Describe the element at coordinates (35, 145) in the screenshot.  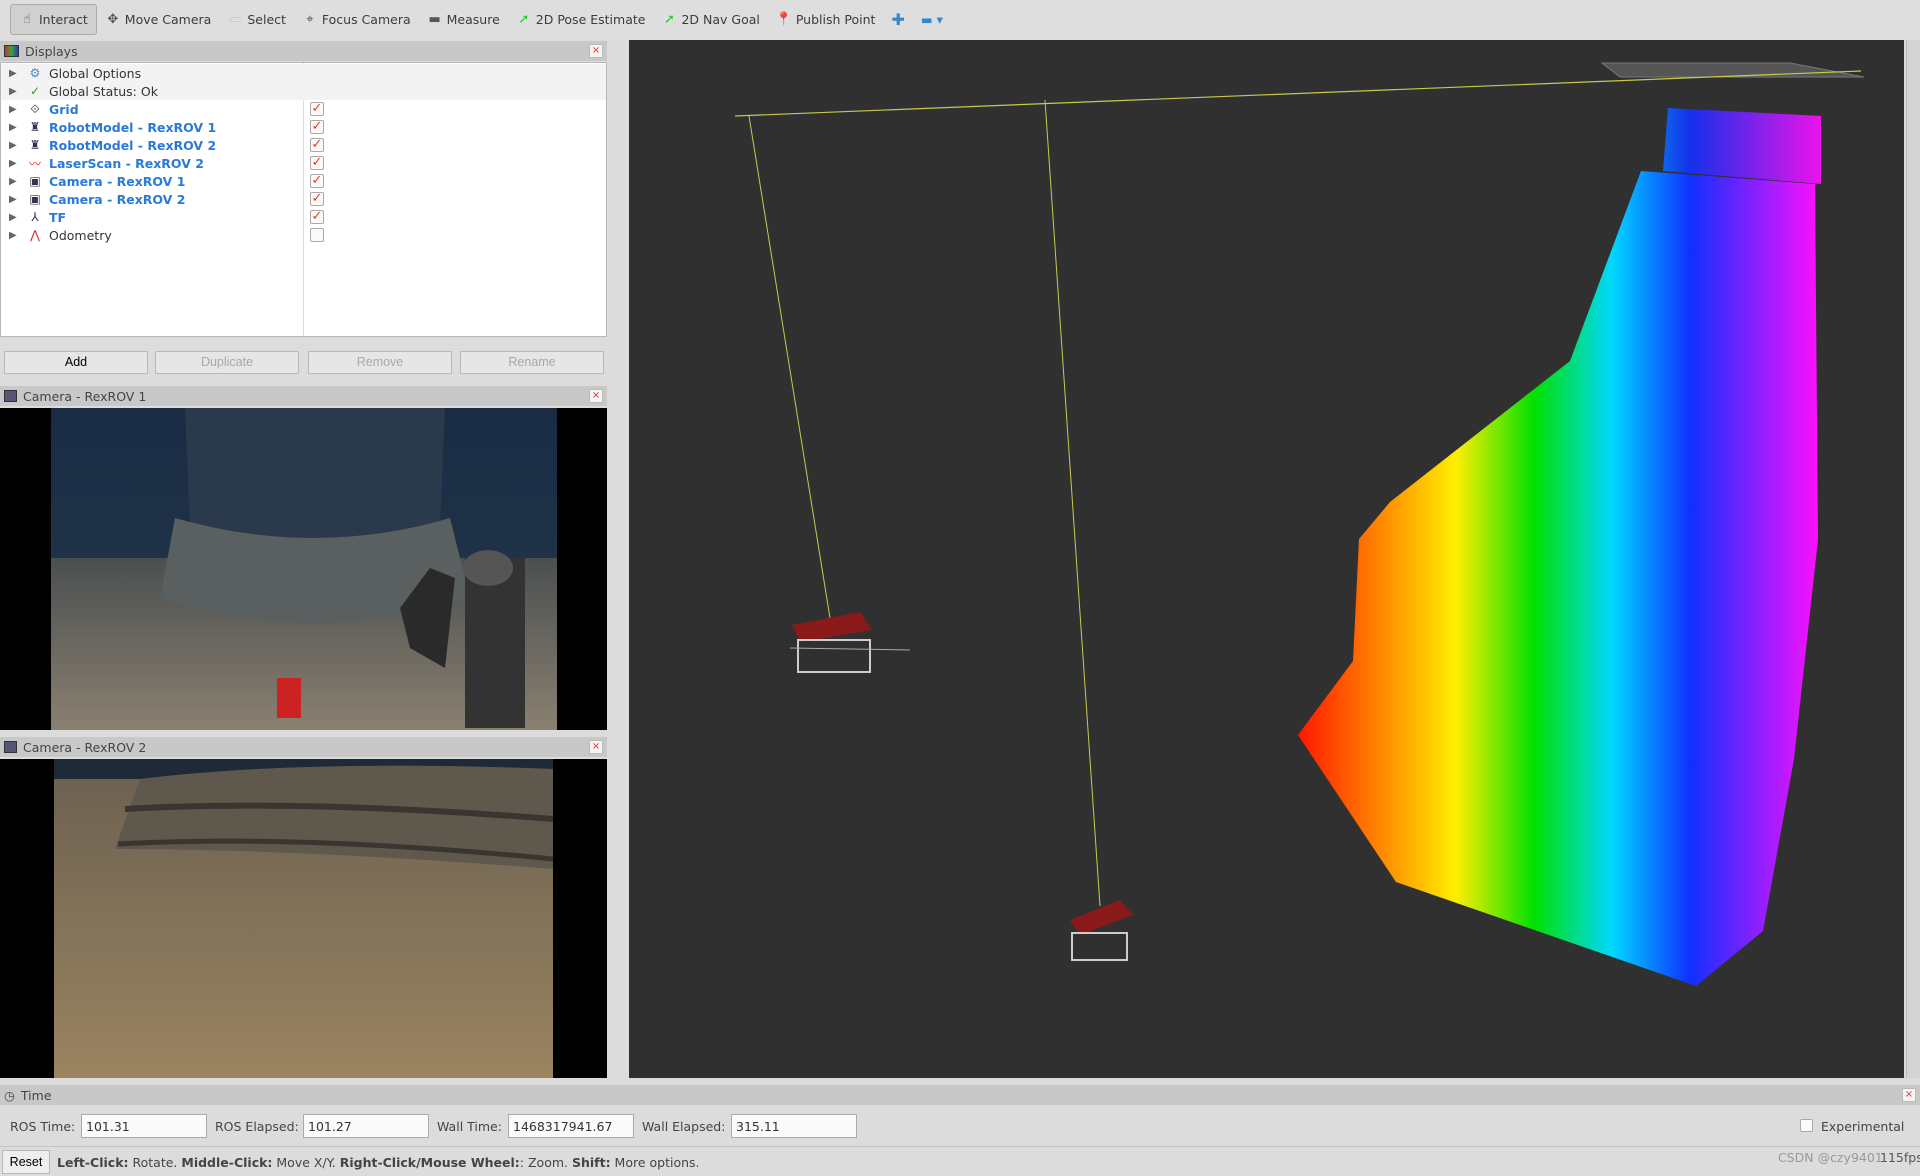
I see `robot-icon: ♜` at that location.